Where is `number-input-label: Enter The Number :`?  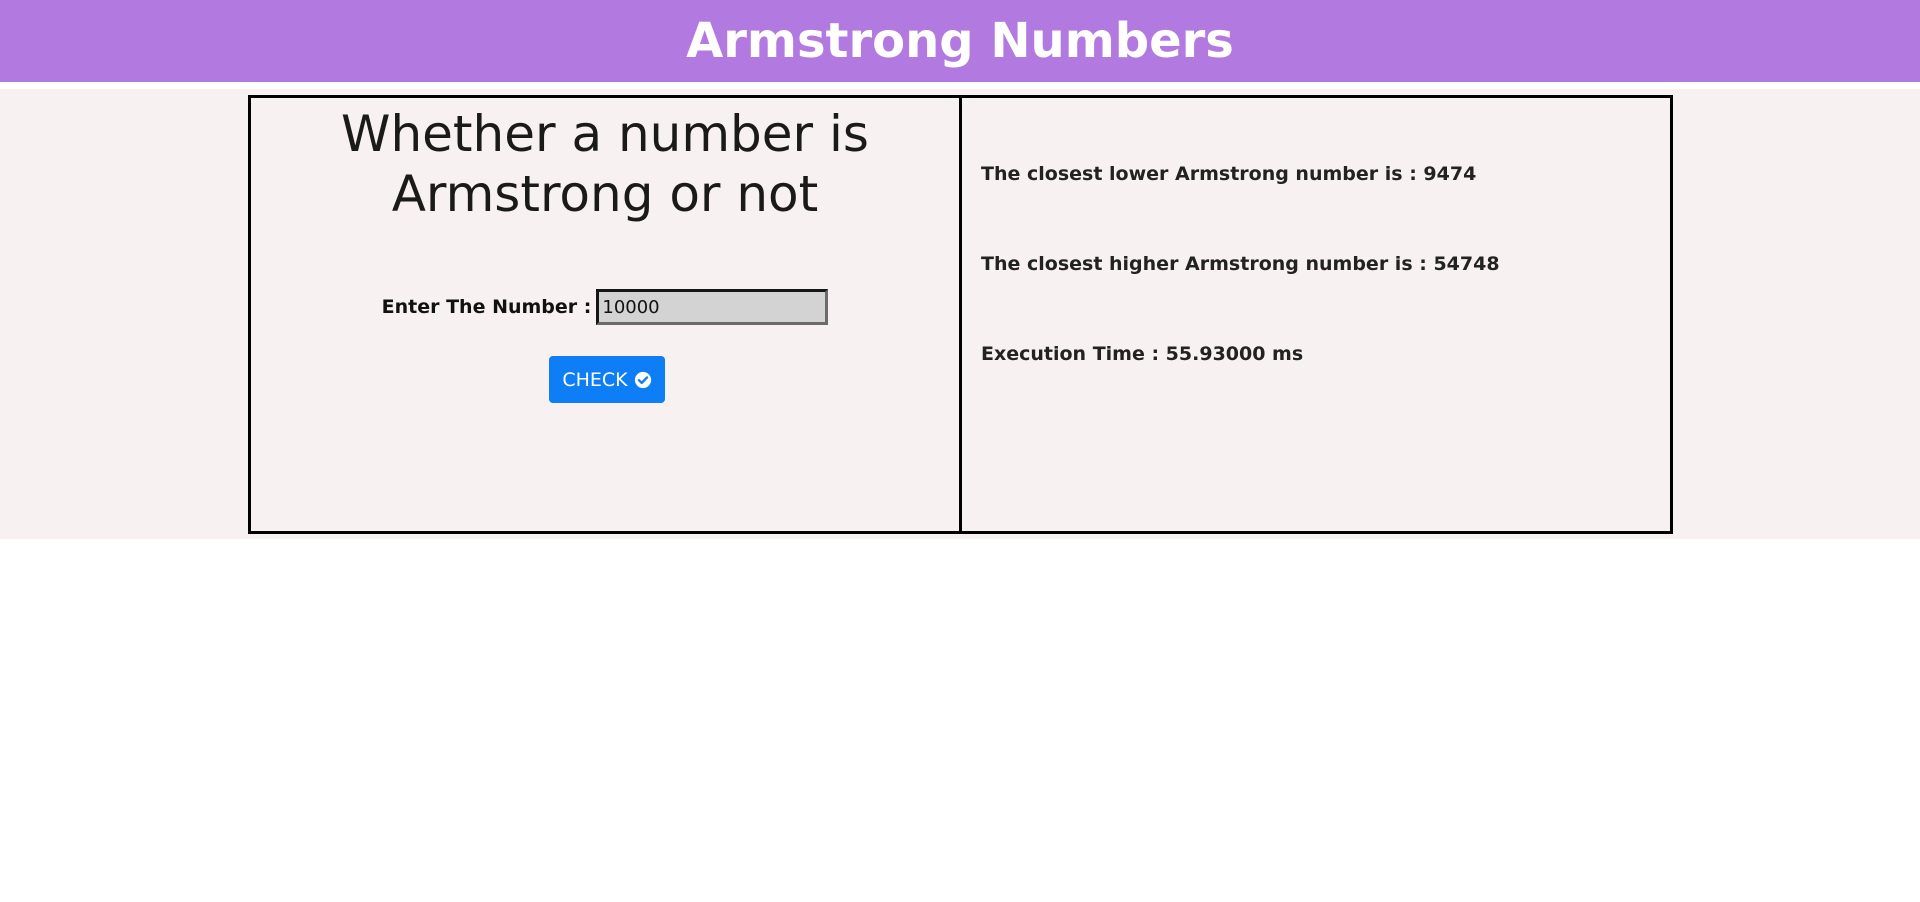
number-input-label: Enter The Number : is located at coordinates (486, 307).